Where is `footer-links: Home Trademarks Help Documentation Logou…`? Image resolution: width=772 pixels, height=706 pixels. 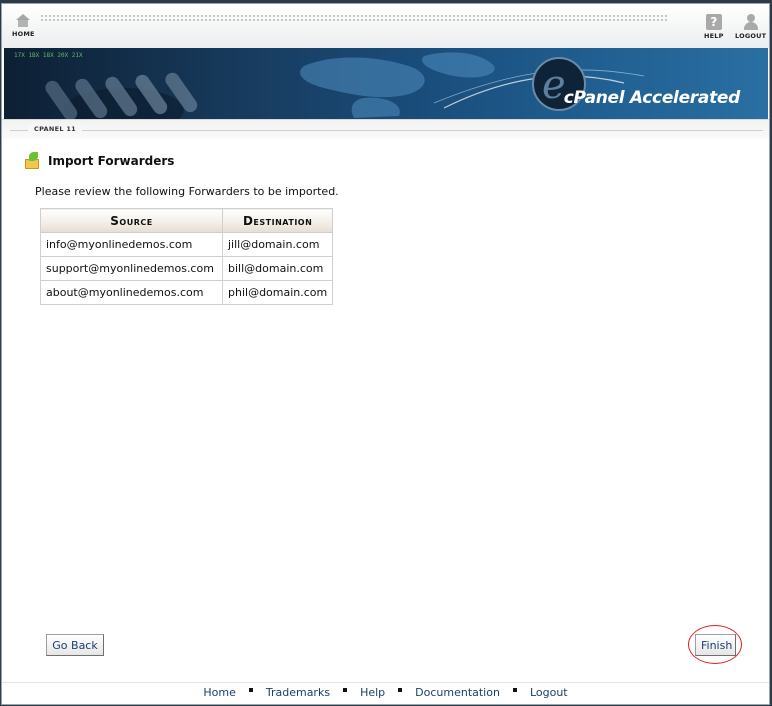
footer-links: Home Trademarks Help Documentation Logou… is located at coordinates (385, 692).